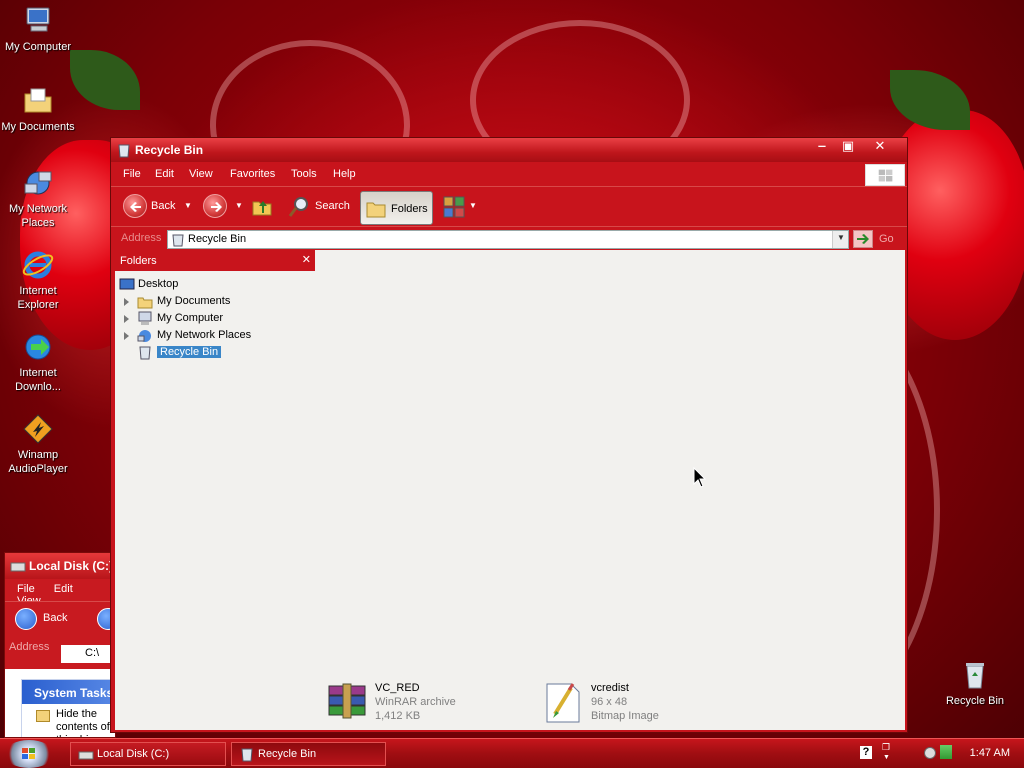 This screenshot has width=1024, height=768. I want to click on tree-item-recycle-bin: Recycle Bin, so click(180, 353).